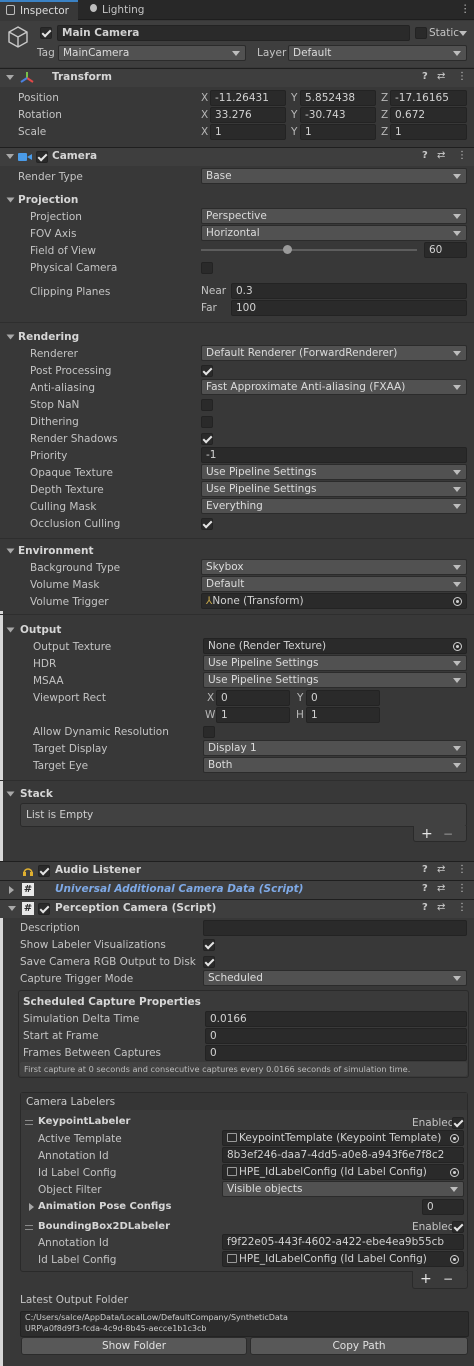  Describe the element at coordinates (210, 698) in the screenshot. I see `viewport-x-label: X` at that location.